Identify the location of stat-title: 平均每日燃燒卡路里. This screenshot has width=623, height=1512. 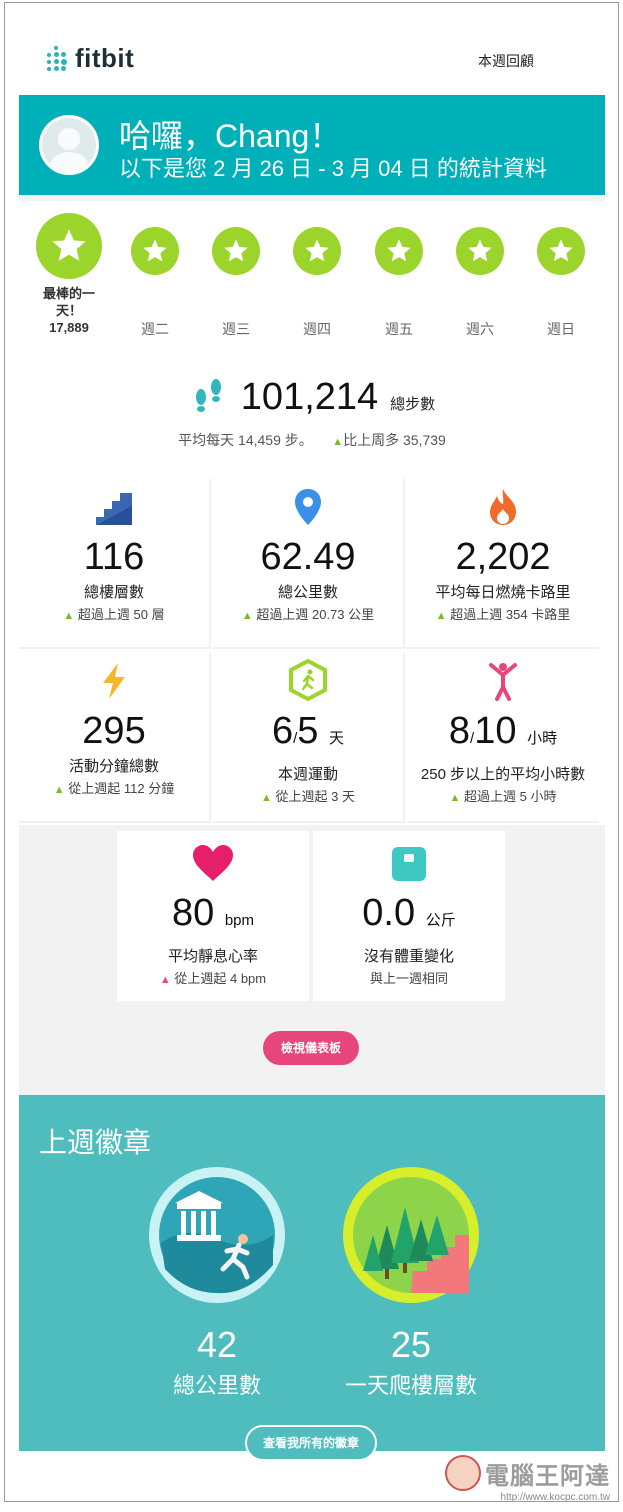
(503, 592).